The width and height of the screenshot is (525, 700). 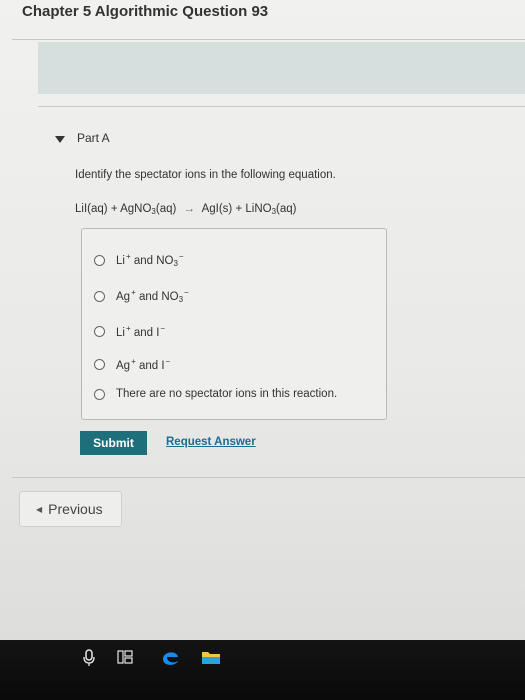 I want to click on option-label: Ag+ and NO3−, so click(x=152, y=296).